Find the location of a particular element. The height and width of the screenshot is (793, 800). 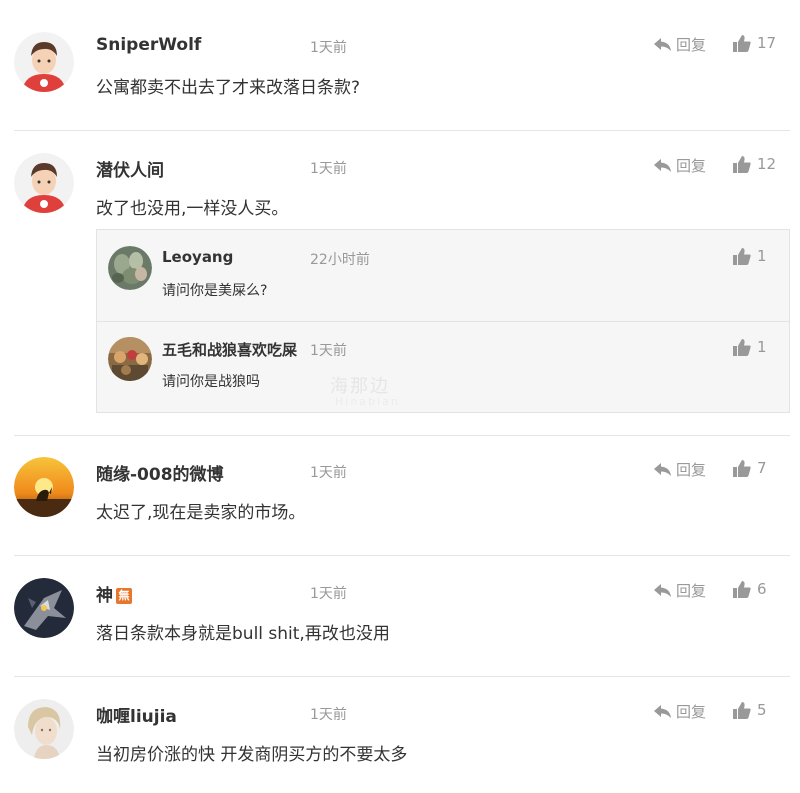

reply-item: 五毛和战狼喜欢吃屎 1天前 1 请问你是战狼吗 is located at coordinates (443, 367).